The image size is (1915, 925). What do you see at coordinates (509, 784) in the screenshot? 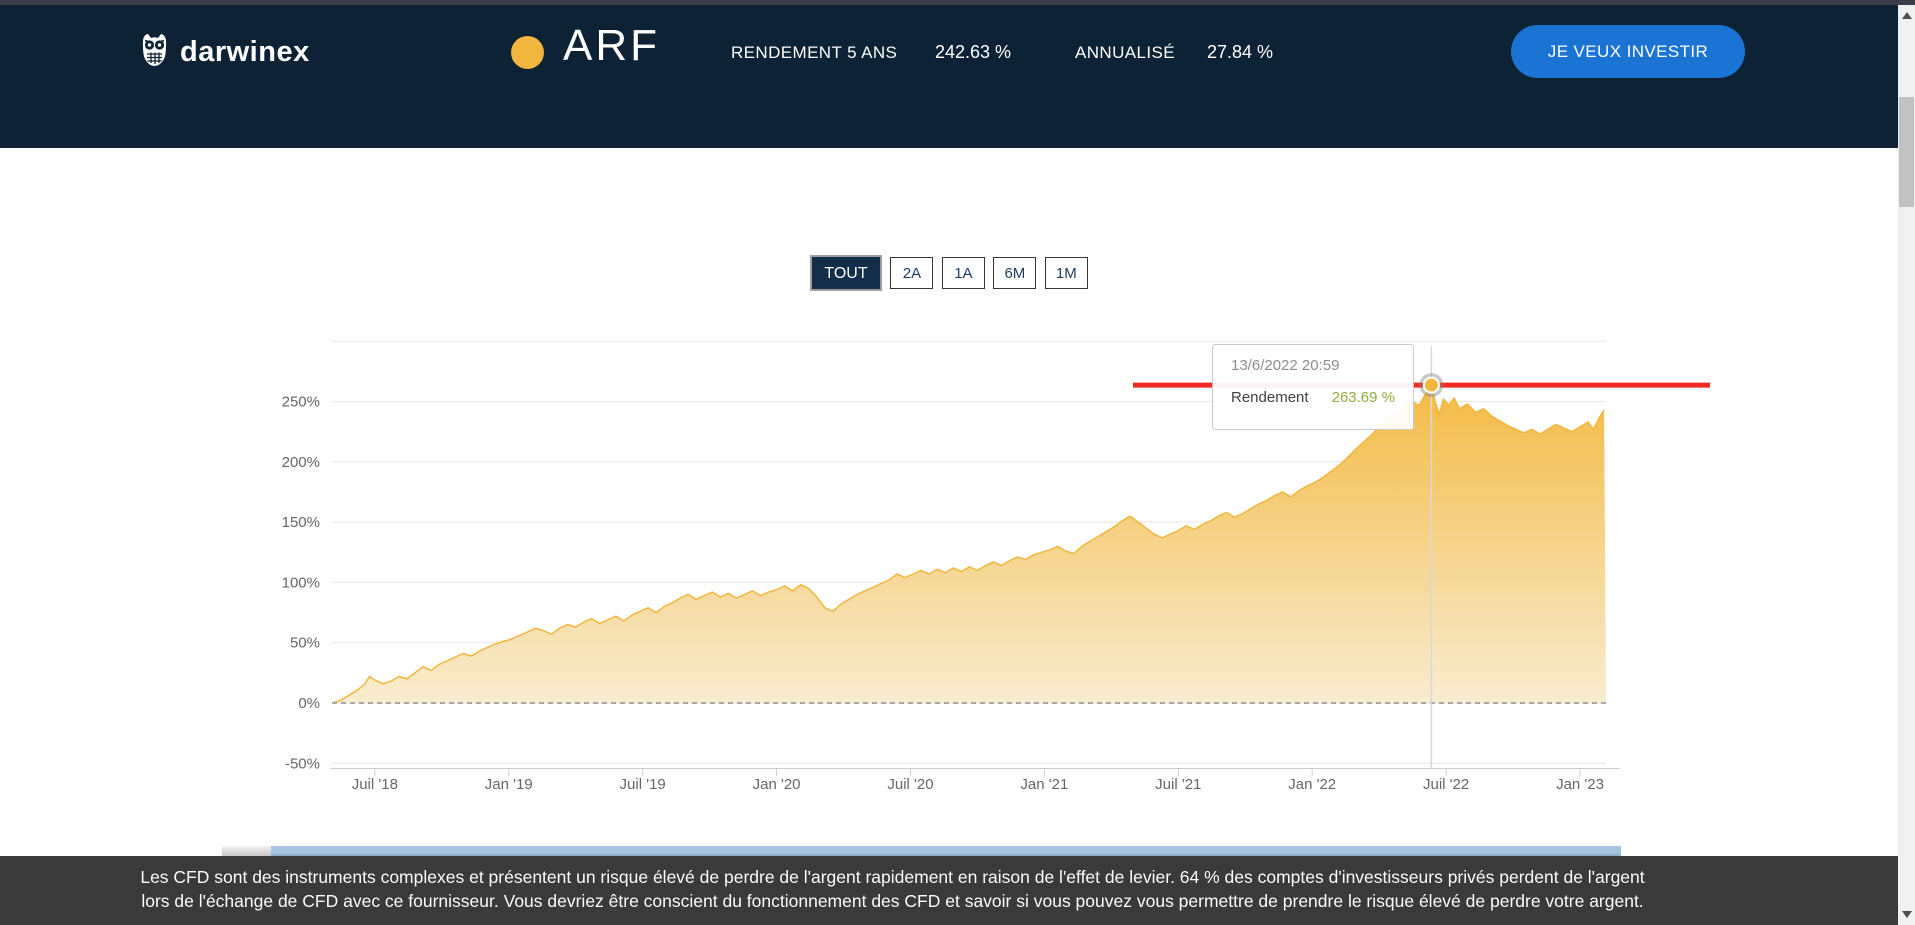
I see `x-axis-label: Jan '19` at bounding box center [509, 784].